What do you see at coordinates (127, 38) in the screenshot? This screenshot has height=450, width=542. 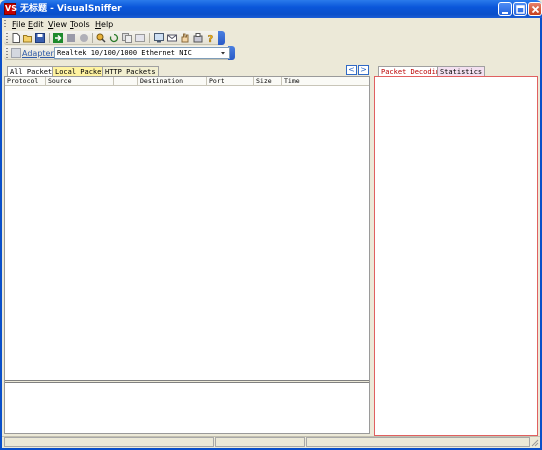 I see `copy-icon` at bounding box center [127, 38].